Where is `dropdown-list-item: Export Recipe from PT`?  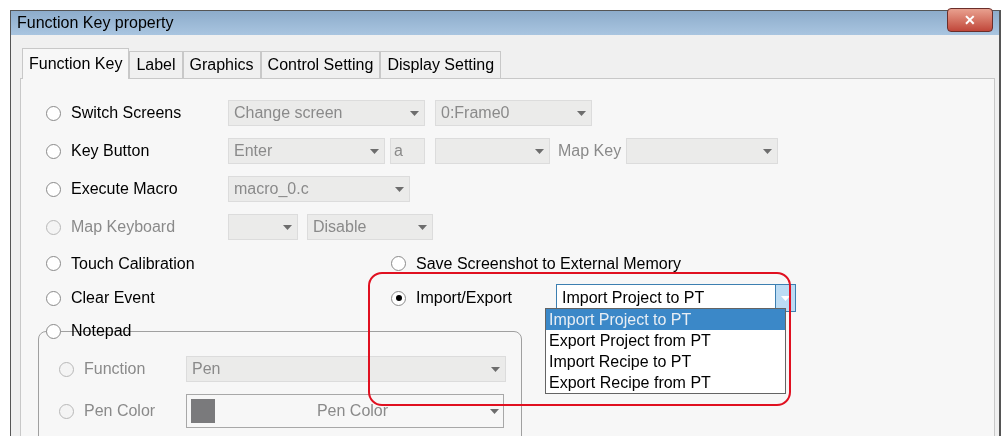 dropdown-list-item: Export Recipe from PT is located at coordinates (665, 382).